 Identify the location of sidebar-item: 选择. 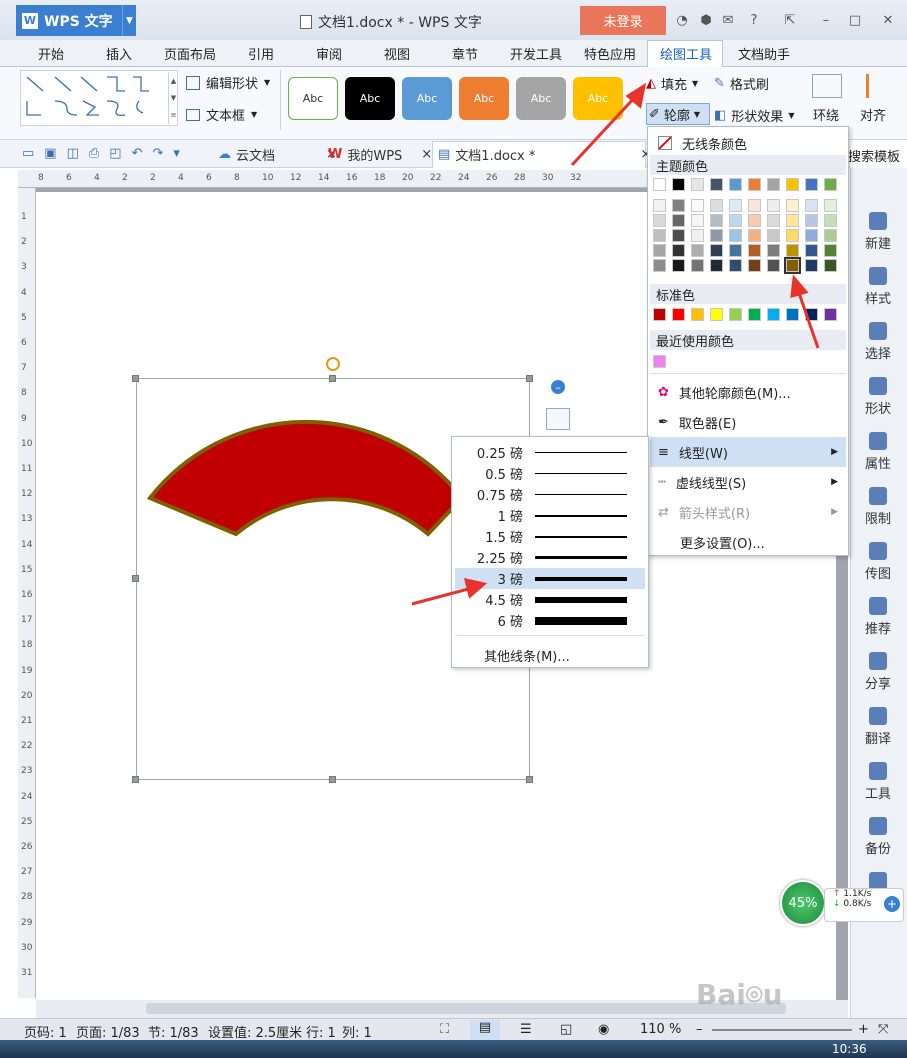
(878, 342).